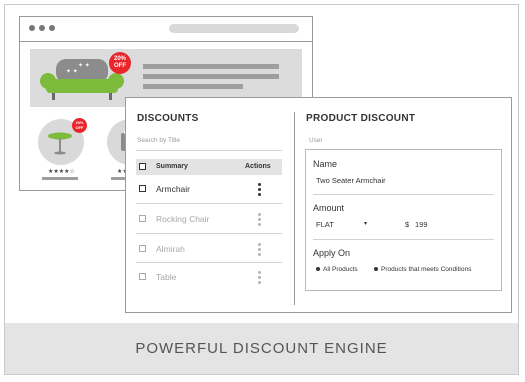  Describe the element at coordinates (340, 269) in the screenshot. I see `apply-option-label: All Products` at that location.